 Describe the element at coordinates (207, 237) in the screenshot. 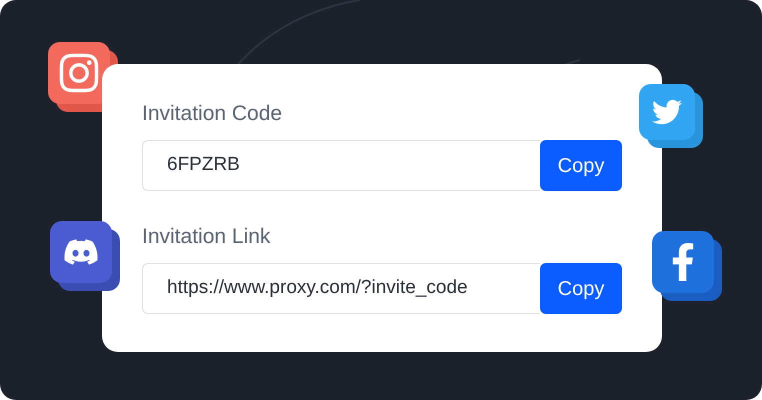

I see `field-label: Invitation Link` at that location.